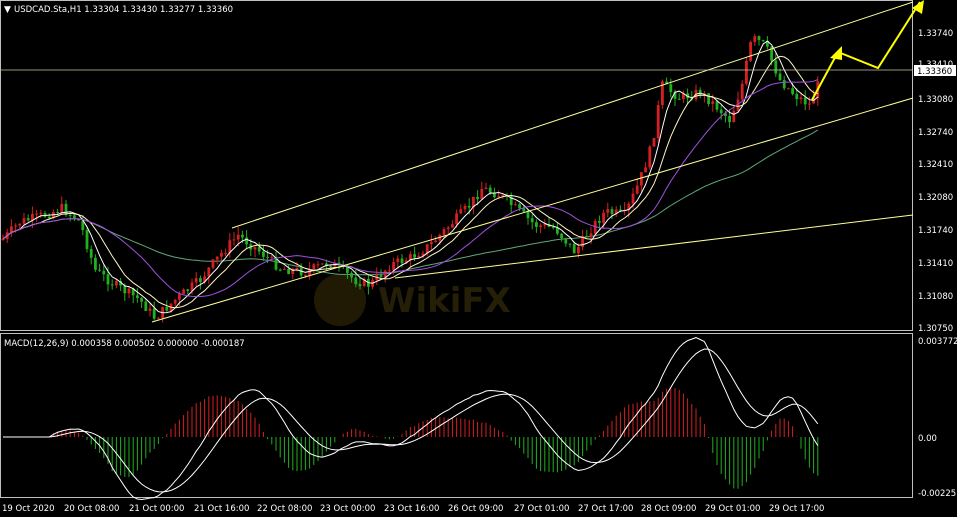 Image resolution: width=957 pixels, height=517 pixels. I want to click on time-label: 22 Oct 08:00, so click(284, 509).